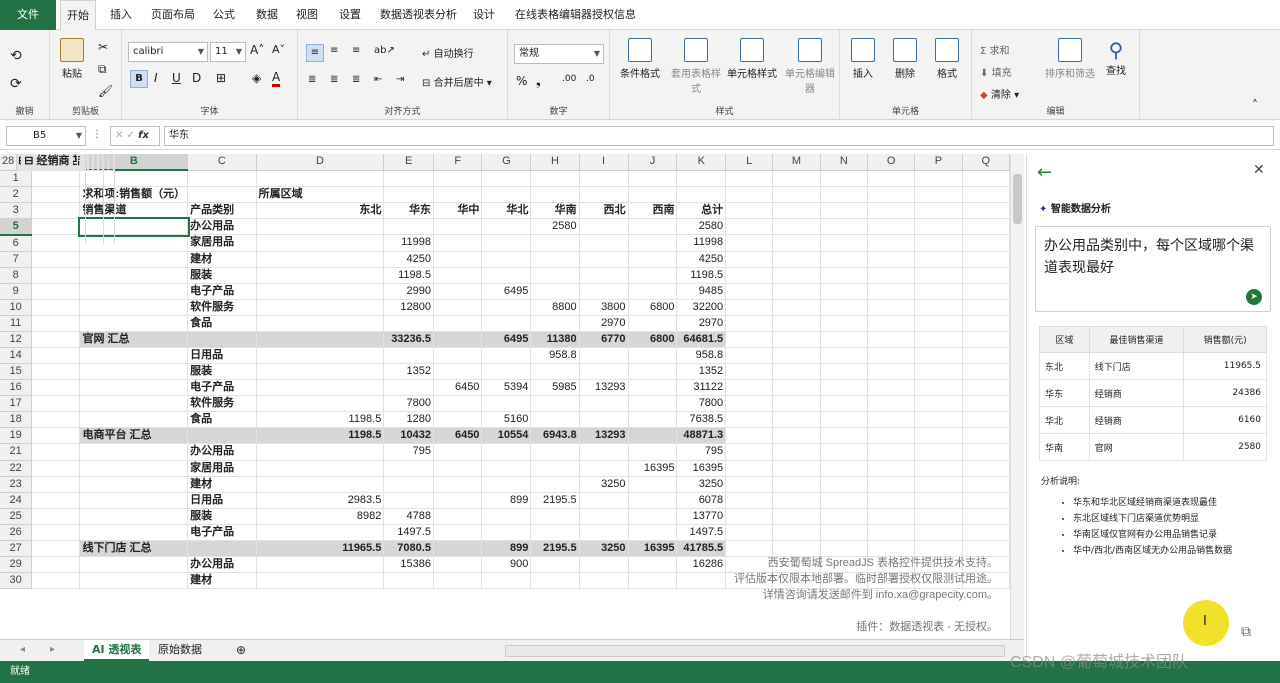  What do you see at coordinates (986, 162) in the screenshot?
I see `column-header: Q` at bounding box center [986, 162].